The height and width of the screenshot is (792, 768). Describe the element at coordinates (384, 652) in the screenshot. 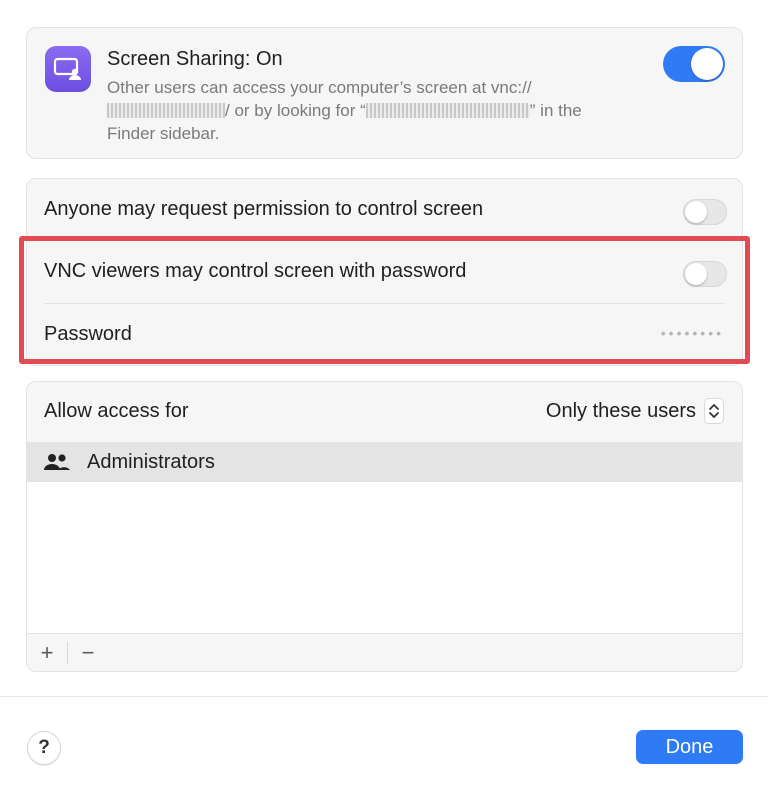

I see `list-footer: + −` at that location.